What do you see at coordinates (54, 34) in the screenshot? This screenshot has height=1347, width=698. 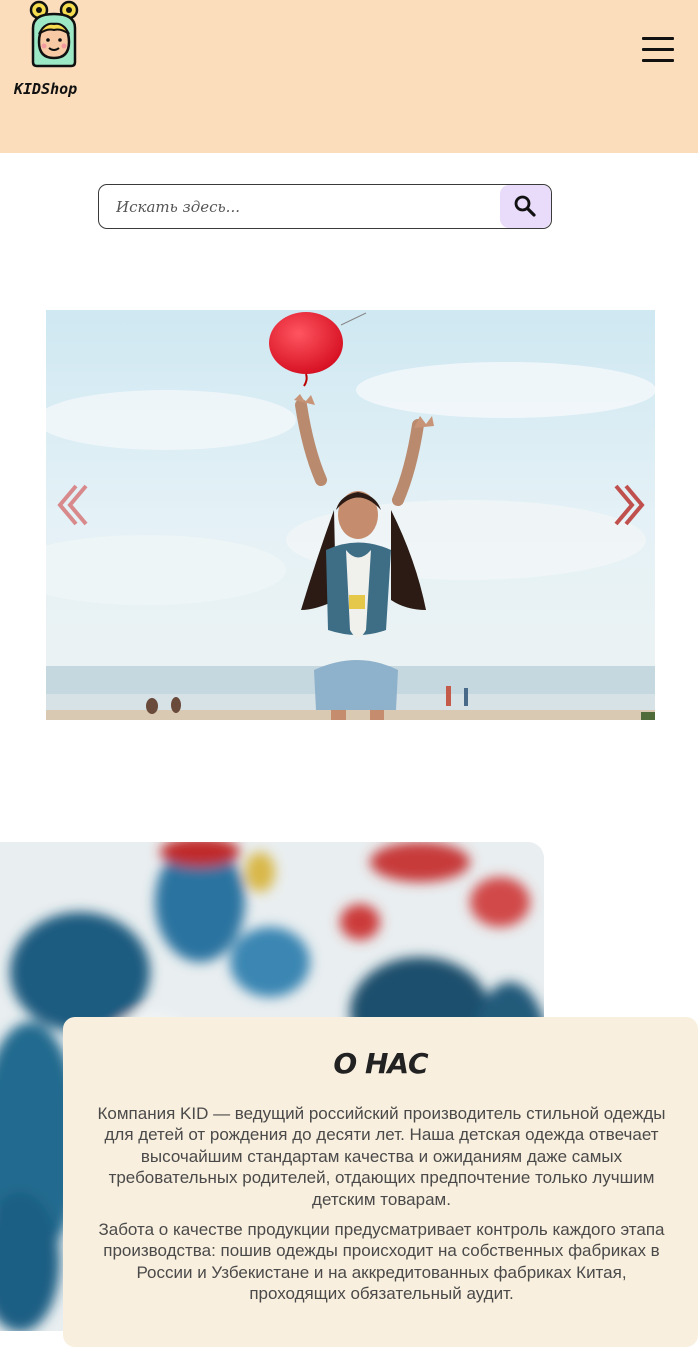 I see `girl-avatar-icon` at bounding box center [54, 34].